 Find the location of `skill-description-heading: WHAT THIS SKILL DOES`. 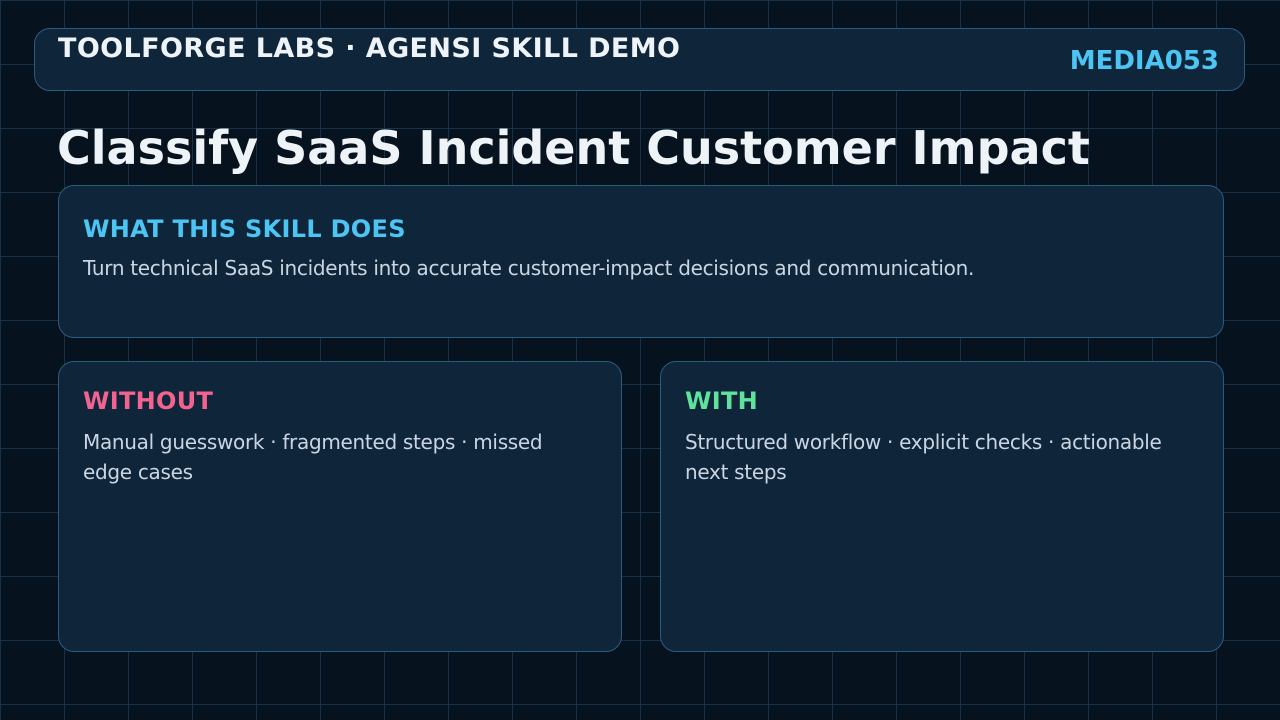

skill-description-heading: WHAT THIS SKILL DOES is located at coordinates (244, 229).